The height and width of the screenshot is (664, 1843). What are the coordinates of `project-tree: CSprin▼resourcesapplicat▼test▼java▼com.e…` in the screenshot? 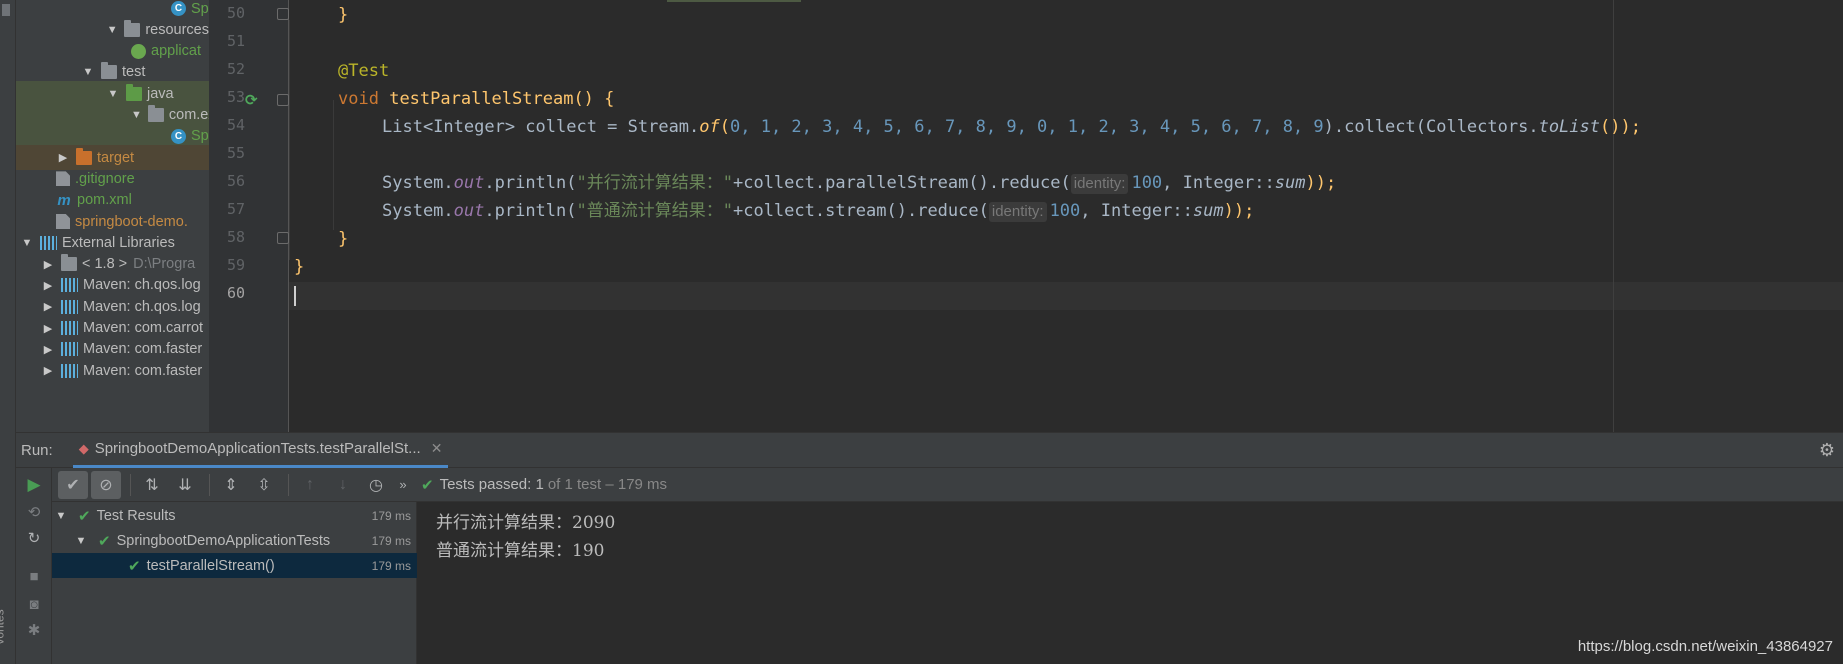 It's located at (112, 216).